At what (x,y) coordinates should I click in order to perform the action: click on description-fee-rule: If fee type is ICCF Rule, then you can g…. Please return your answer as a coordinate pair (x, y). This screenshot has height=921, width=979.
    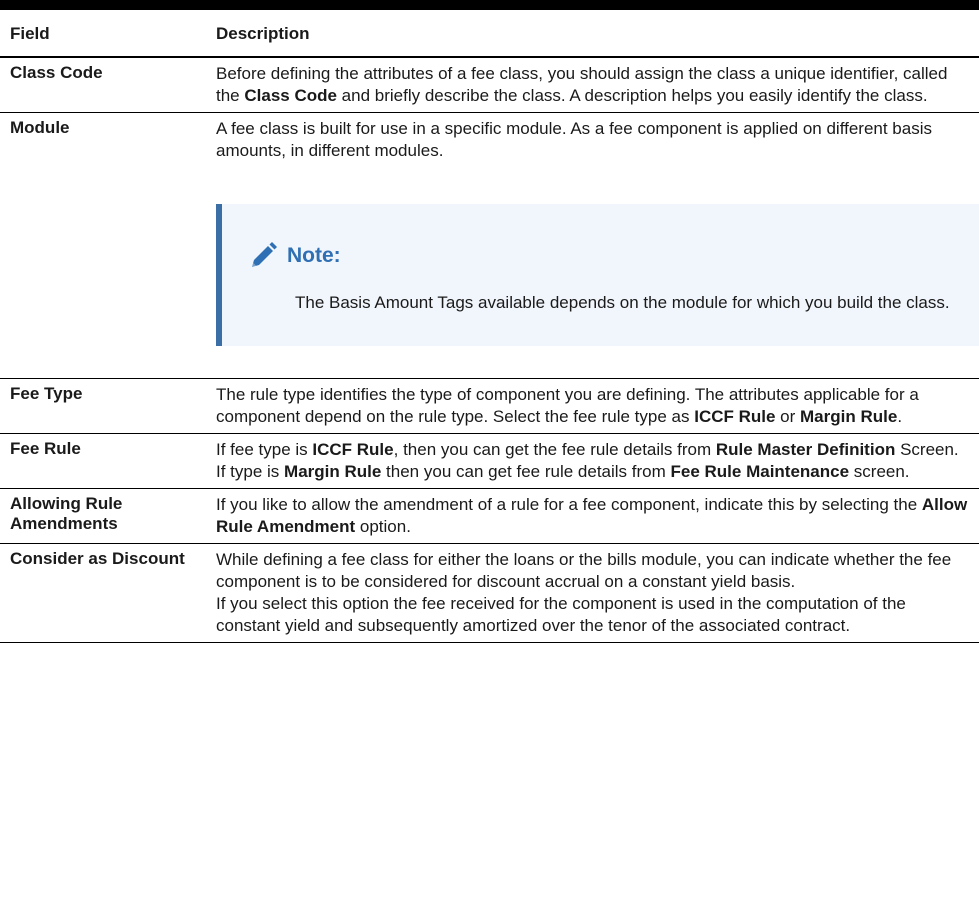
    Looking at the image, I should click on (592, 461).